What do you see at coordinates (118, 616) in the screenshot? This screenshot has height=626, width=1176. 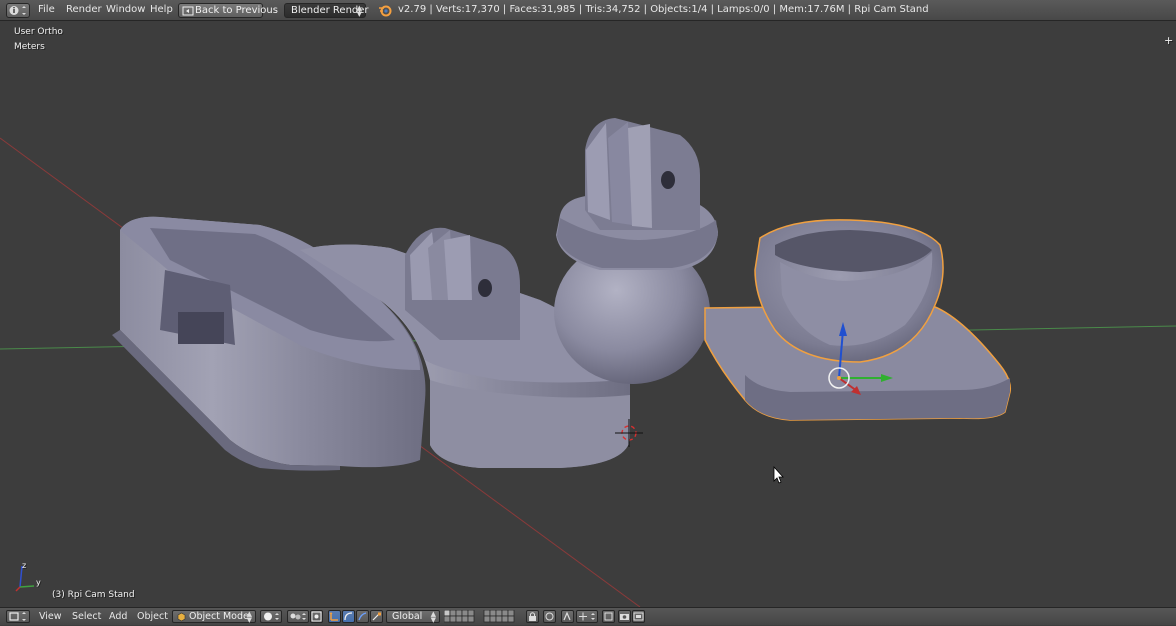 I see `menu-add: Add` at bounding box center [118, 616].